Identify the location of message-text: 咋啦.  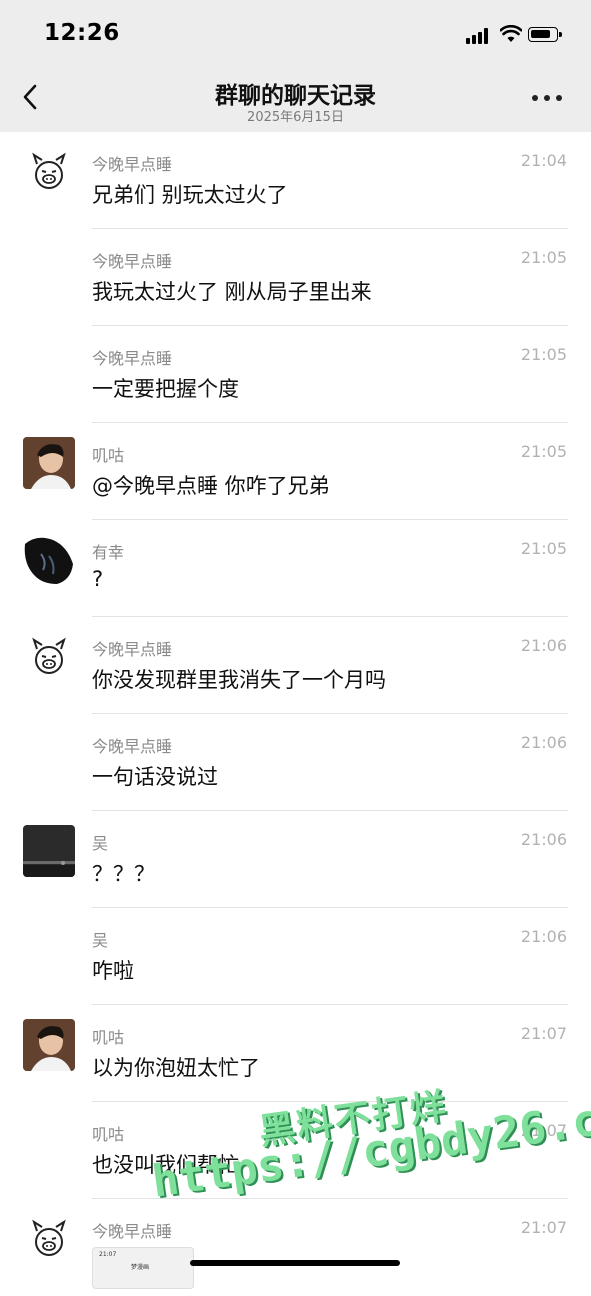
(113, 970).